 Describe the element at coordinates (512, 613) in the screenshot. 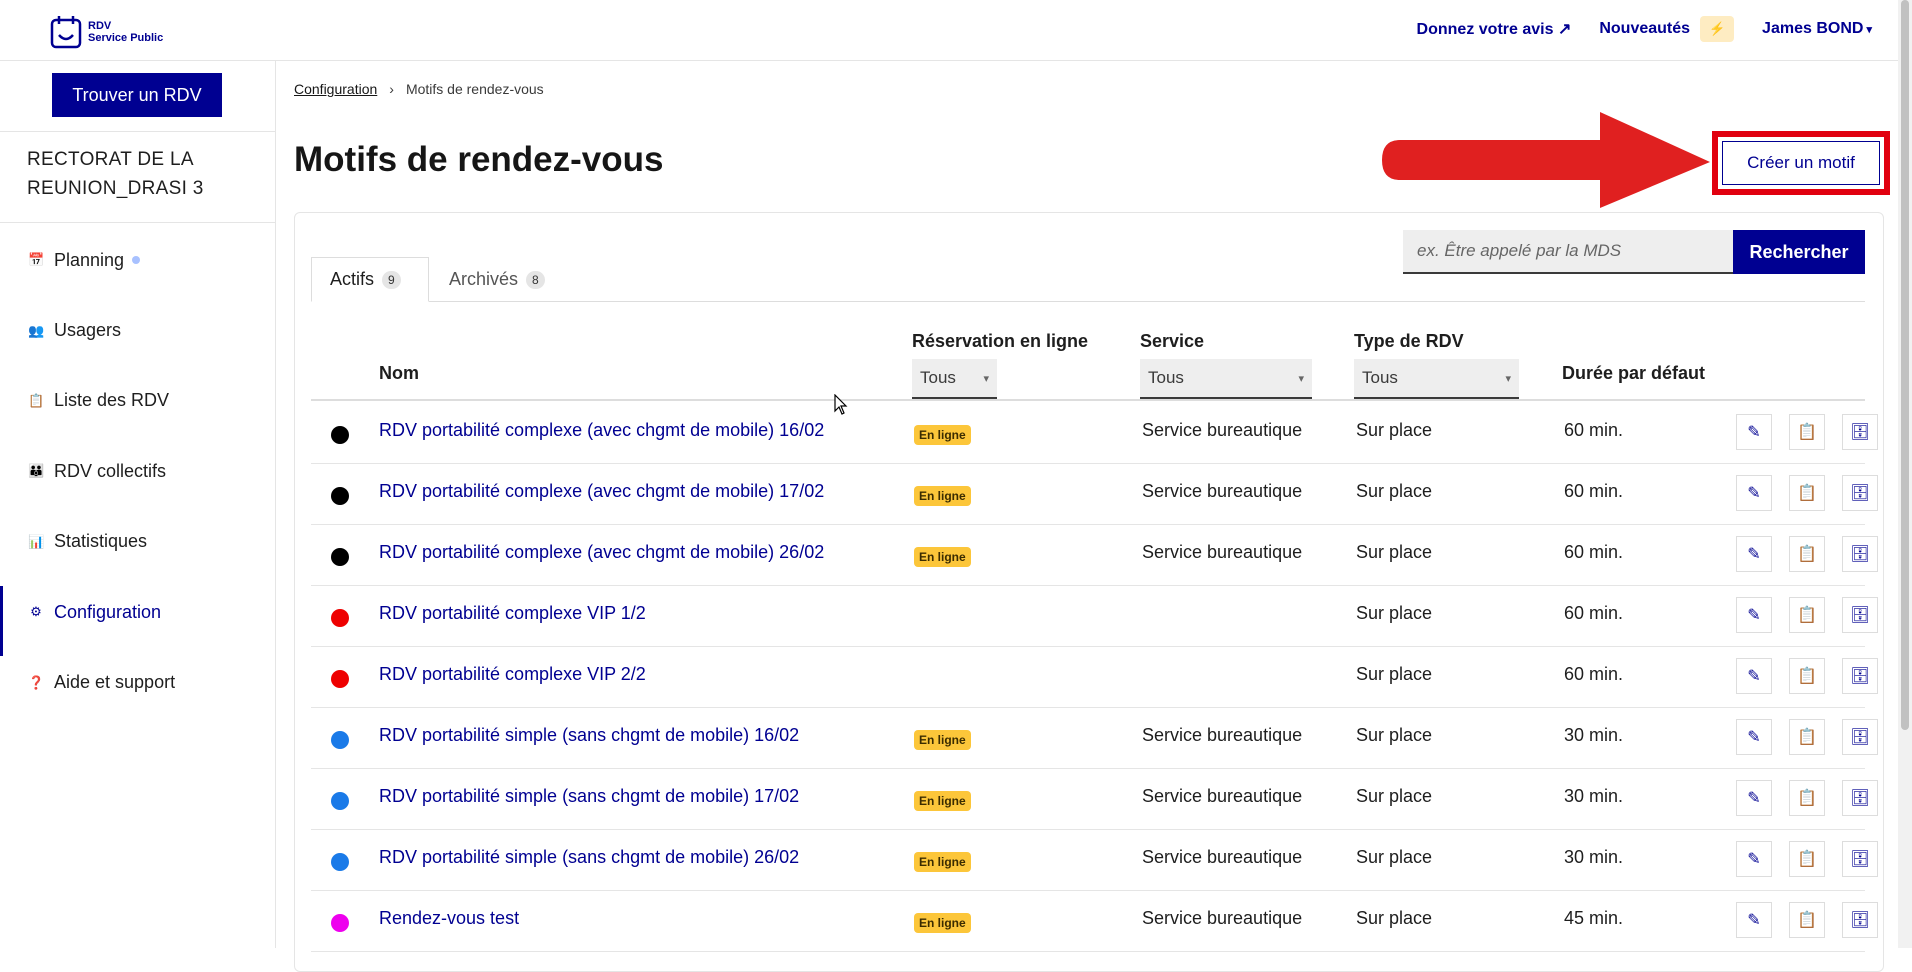

I see `motif-name-link: RDV portabilité complexe VIP 1/2` at that location.